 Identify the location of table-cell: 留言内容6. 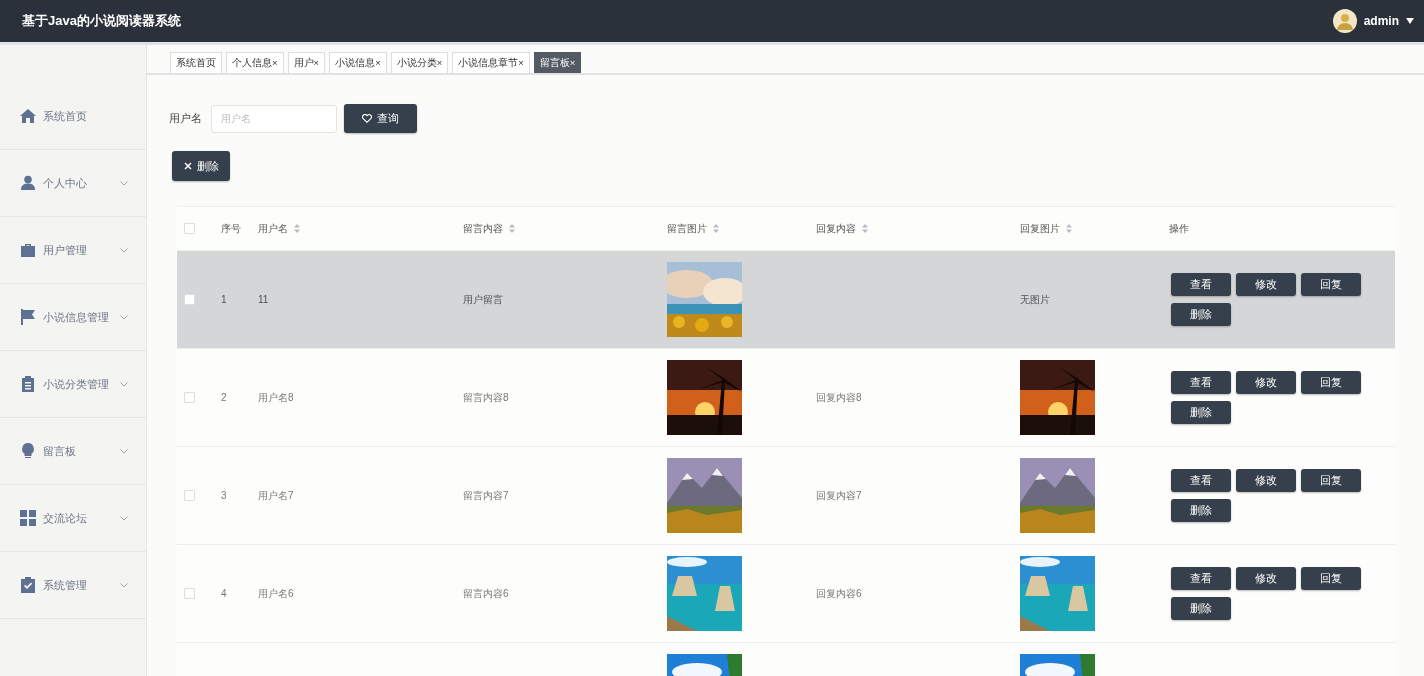
(486, 593).